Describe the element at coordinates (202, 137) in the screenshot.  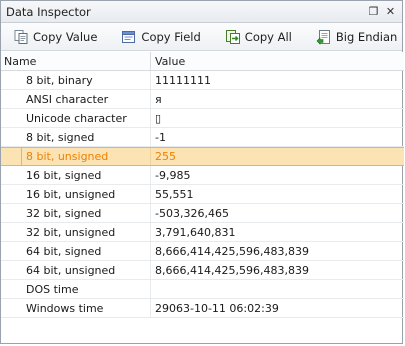
I see `table-row: 8 bit, signed -1` at that location.